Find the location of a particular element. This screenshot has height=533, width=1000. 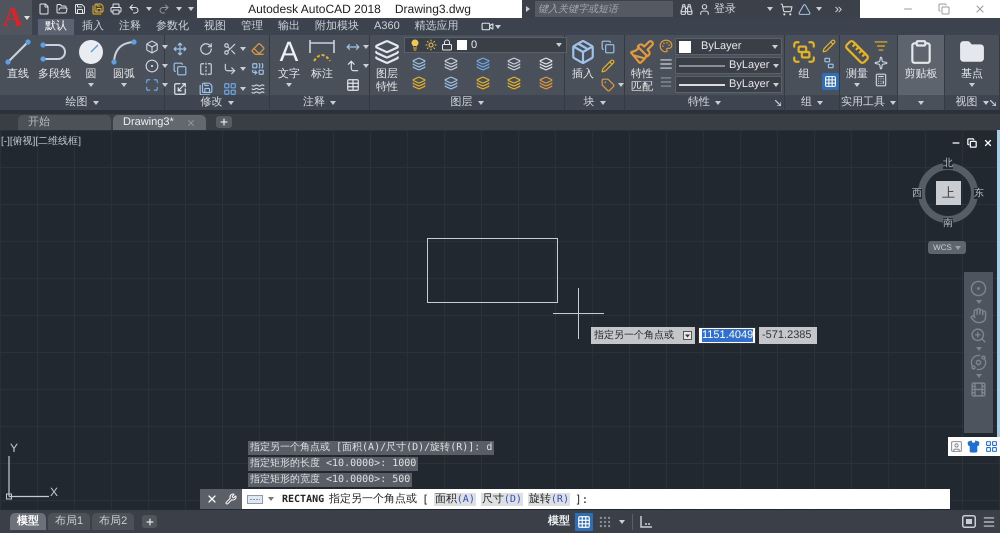

measure-tool-button: 测量 is located at coordinates (857, 62).